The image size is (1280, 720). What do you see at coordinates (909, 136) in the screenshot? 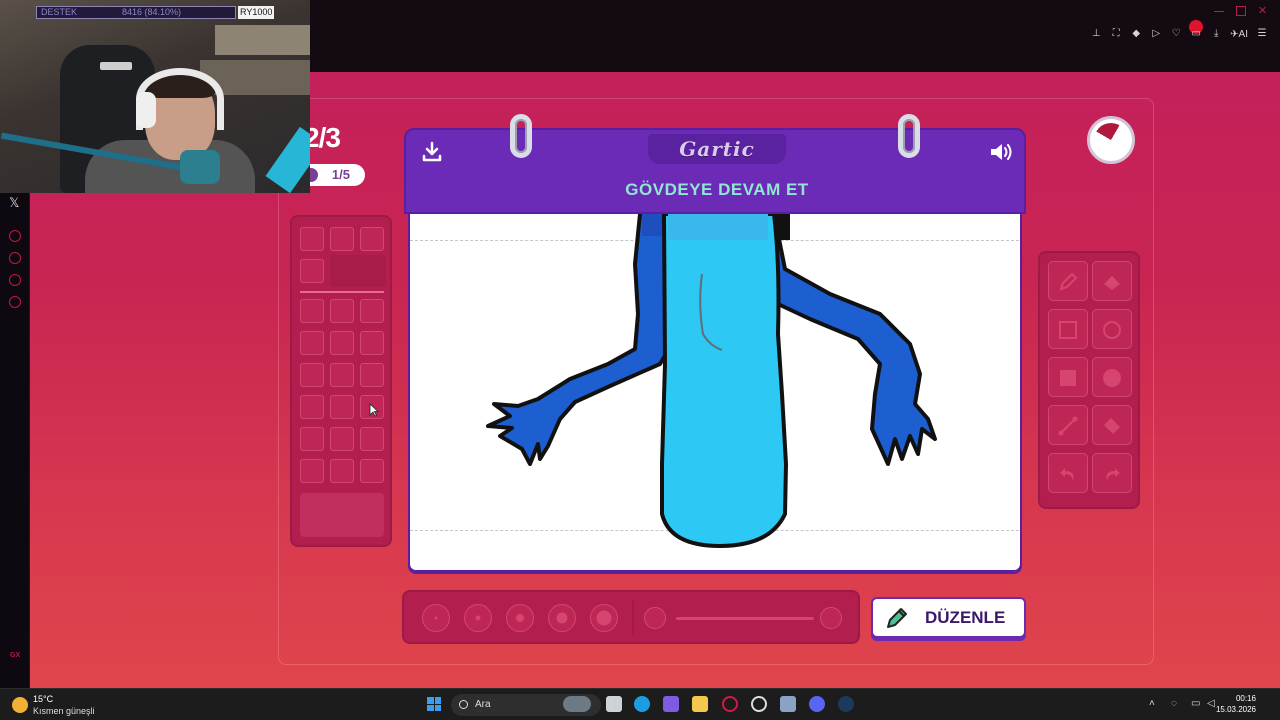
I see `notebook-ring-right` at bounding box center [909, 136].